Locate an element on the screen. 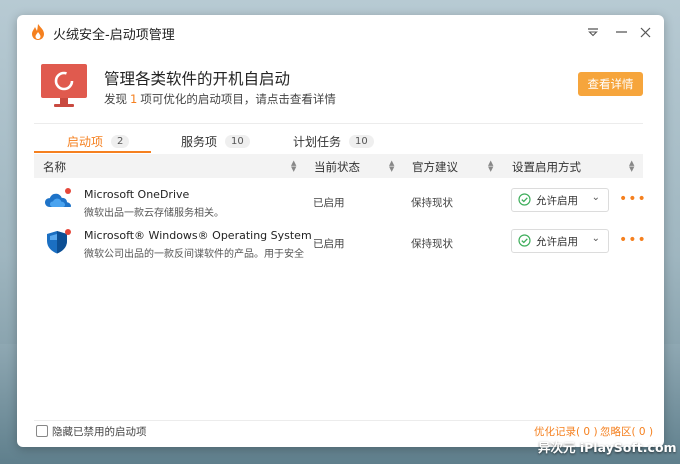 This screenshot has width=680, height=464. tab-bar: 启动项 2 服务项 10 计划任务 10 is located at coordinates (339, 141).